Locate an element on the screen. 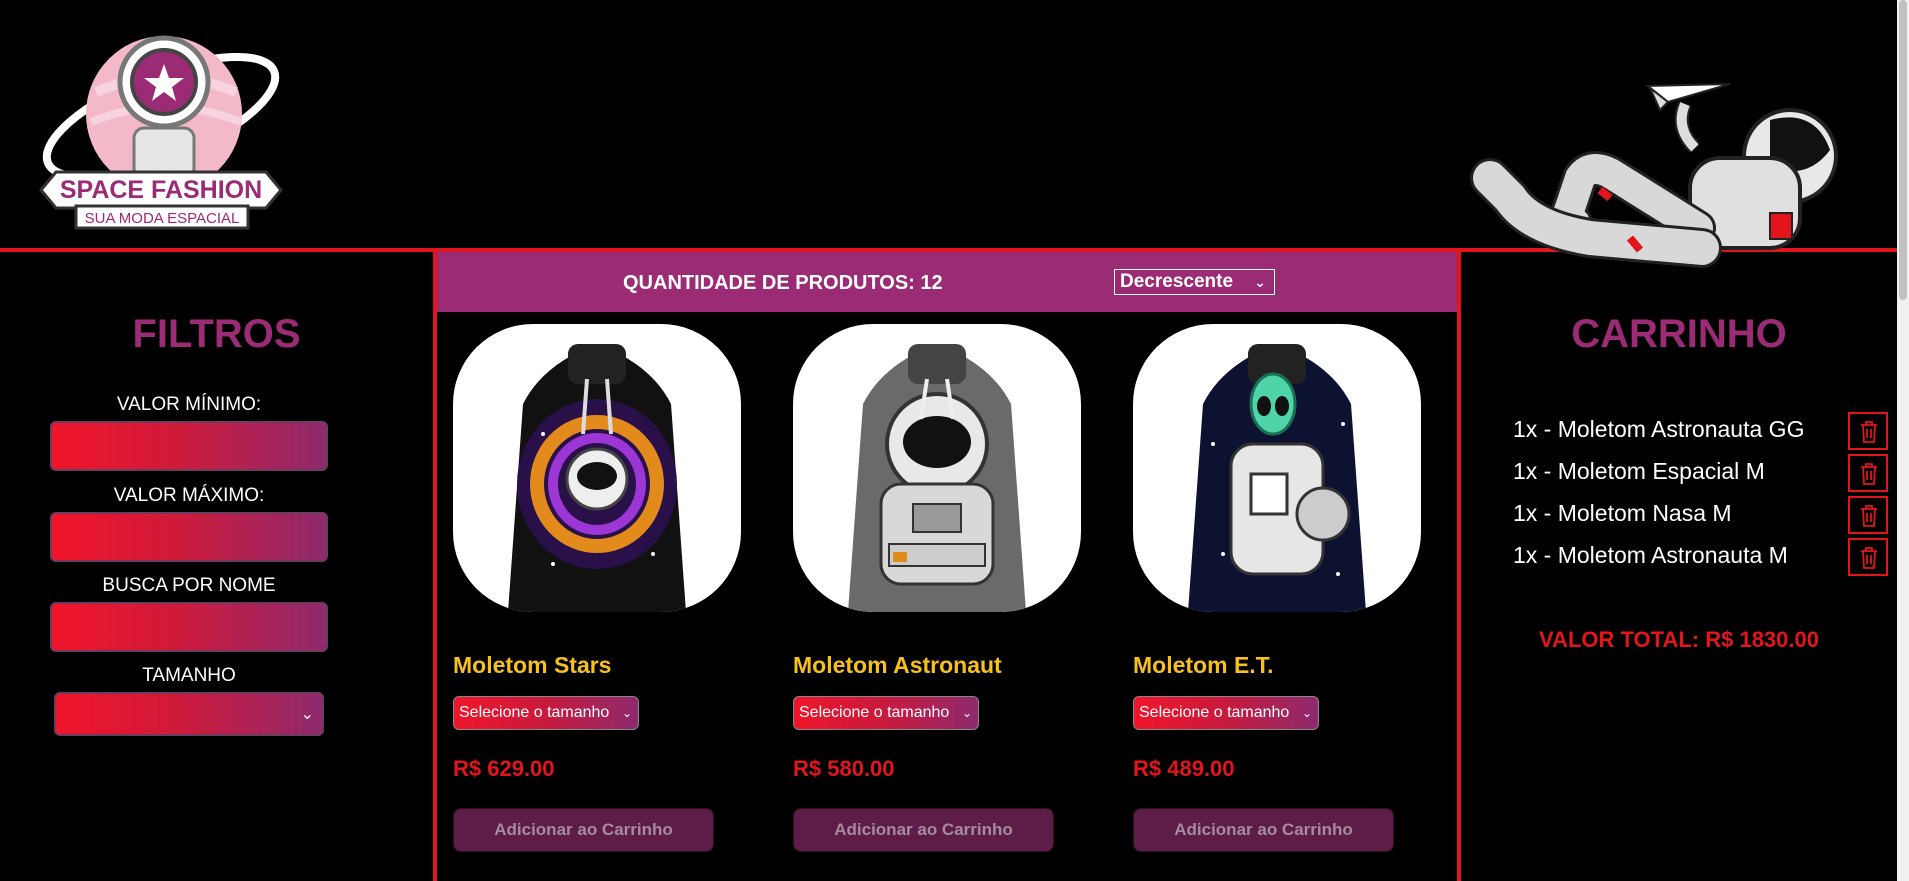  cart-item: 1x - Moletom Nasa M is located at coordinates (1622, 513).